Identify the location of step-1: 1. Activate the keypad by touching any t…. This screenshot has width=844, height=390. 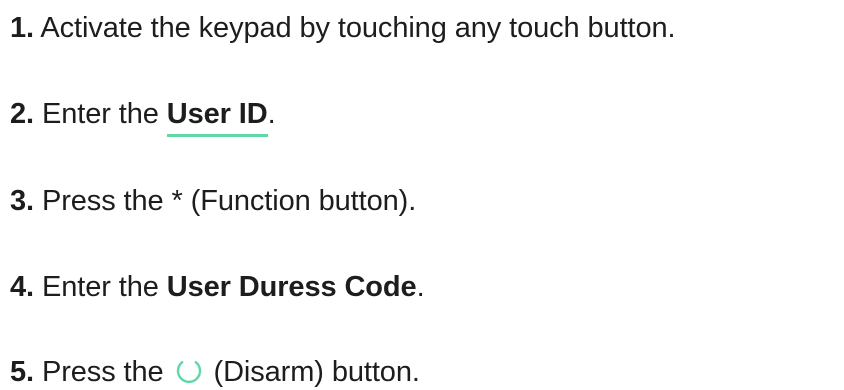
(343, 28).